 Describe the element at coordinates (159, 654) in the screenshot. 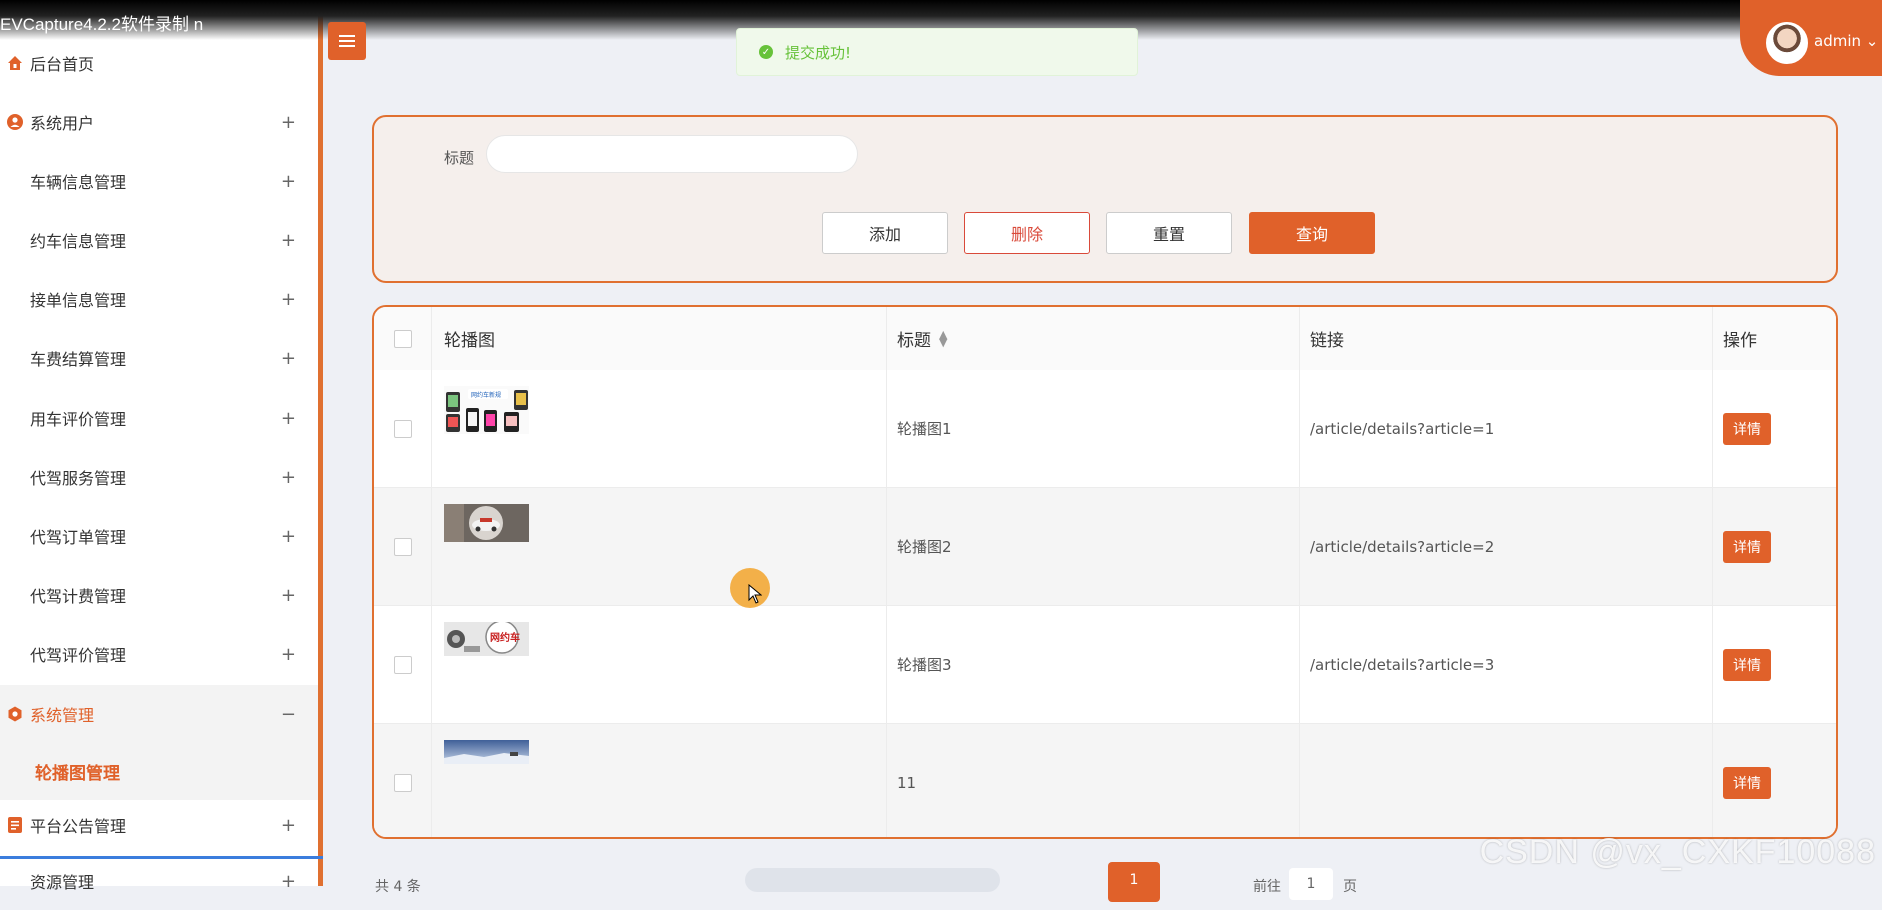

I see `sidebar-item-driving-review: 代驾评价管理 +` at that location.